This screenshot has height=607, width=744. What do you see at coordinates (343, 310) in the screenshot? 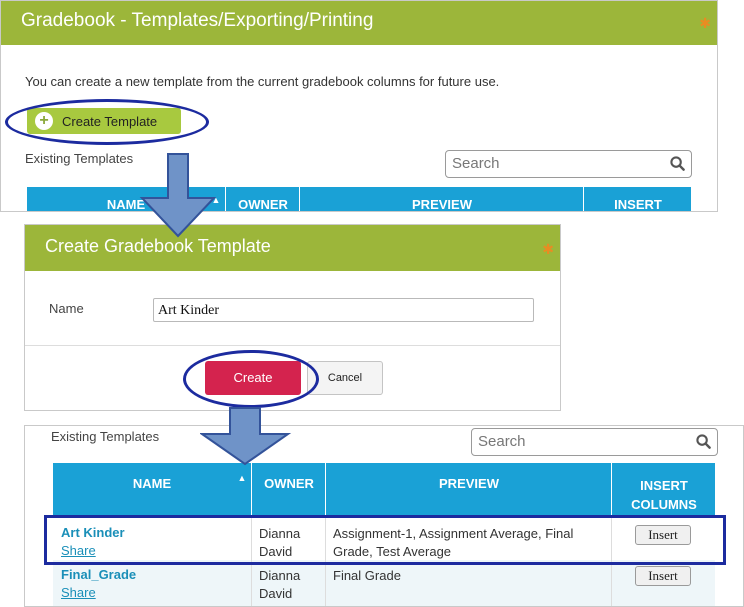
I see `template-name-input: Art Kinder` at bounding box center [343, 310].